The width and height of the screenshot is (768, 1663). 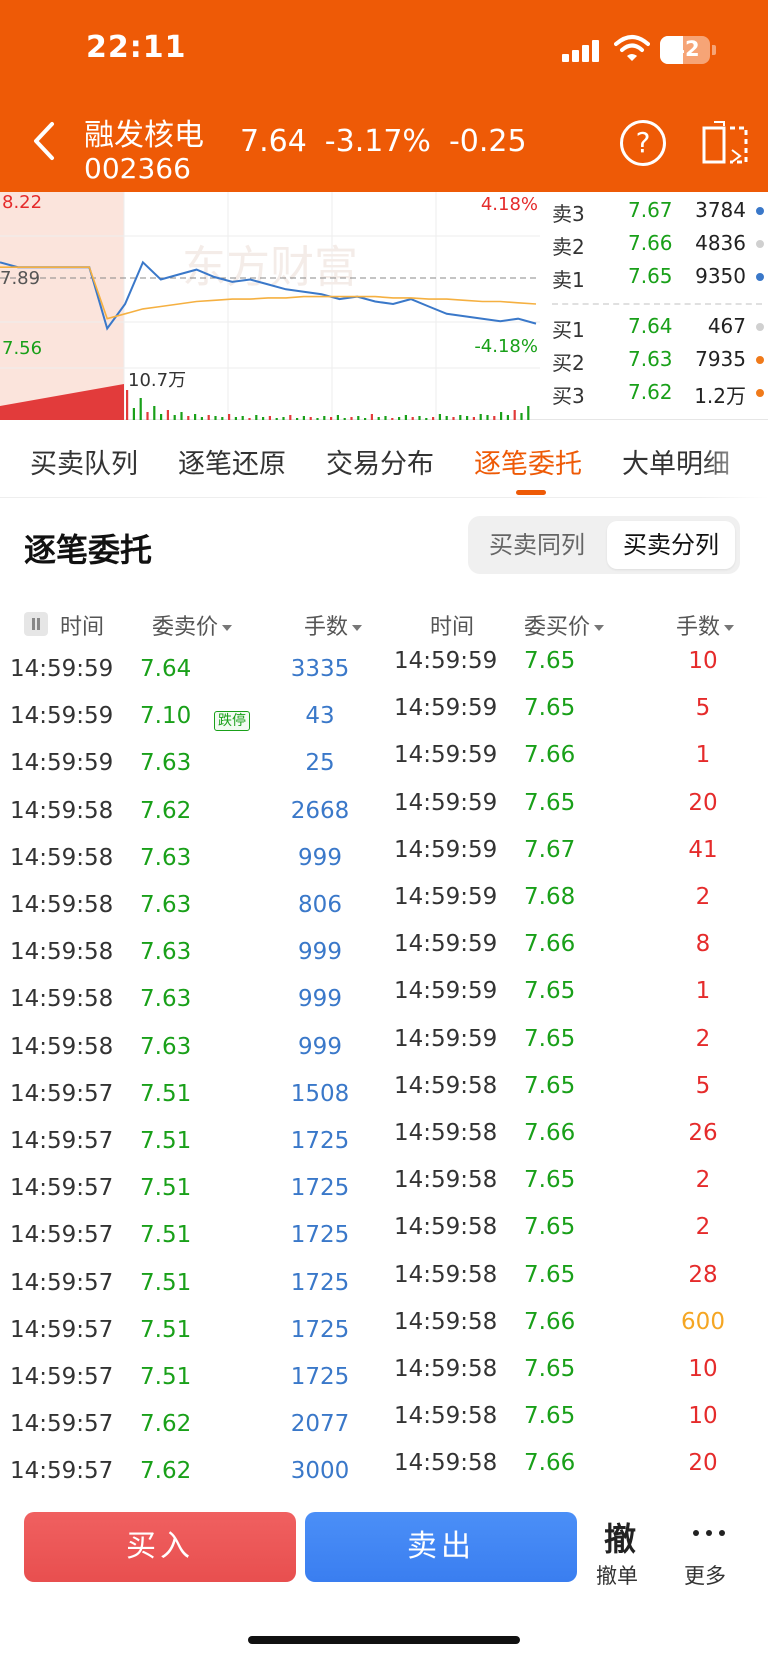 What do you see at coordinates (579, 1046) in the screenshot?
I see `buy-order-row: 14:59:59 7.65 2` at bounding box center [579, 1046].